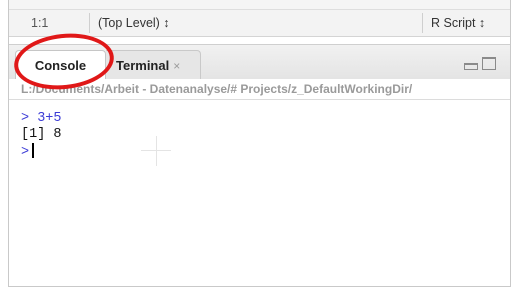 The image size is (515, 293). What do you see at coordinates (481, 64) in the screenshot?
I see `pane-window-controls` at bounding box center [481, 64].